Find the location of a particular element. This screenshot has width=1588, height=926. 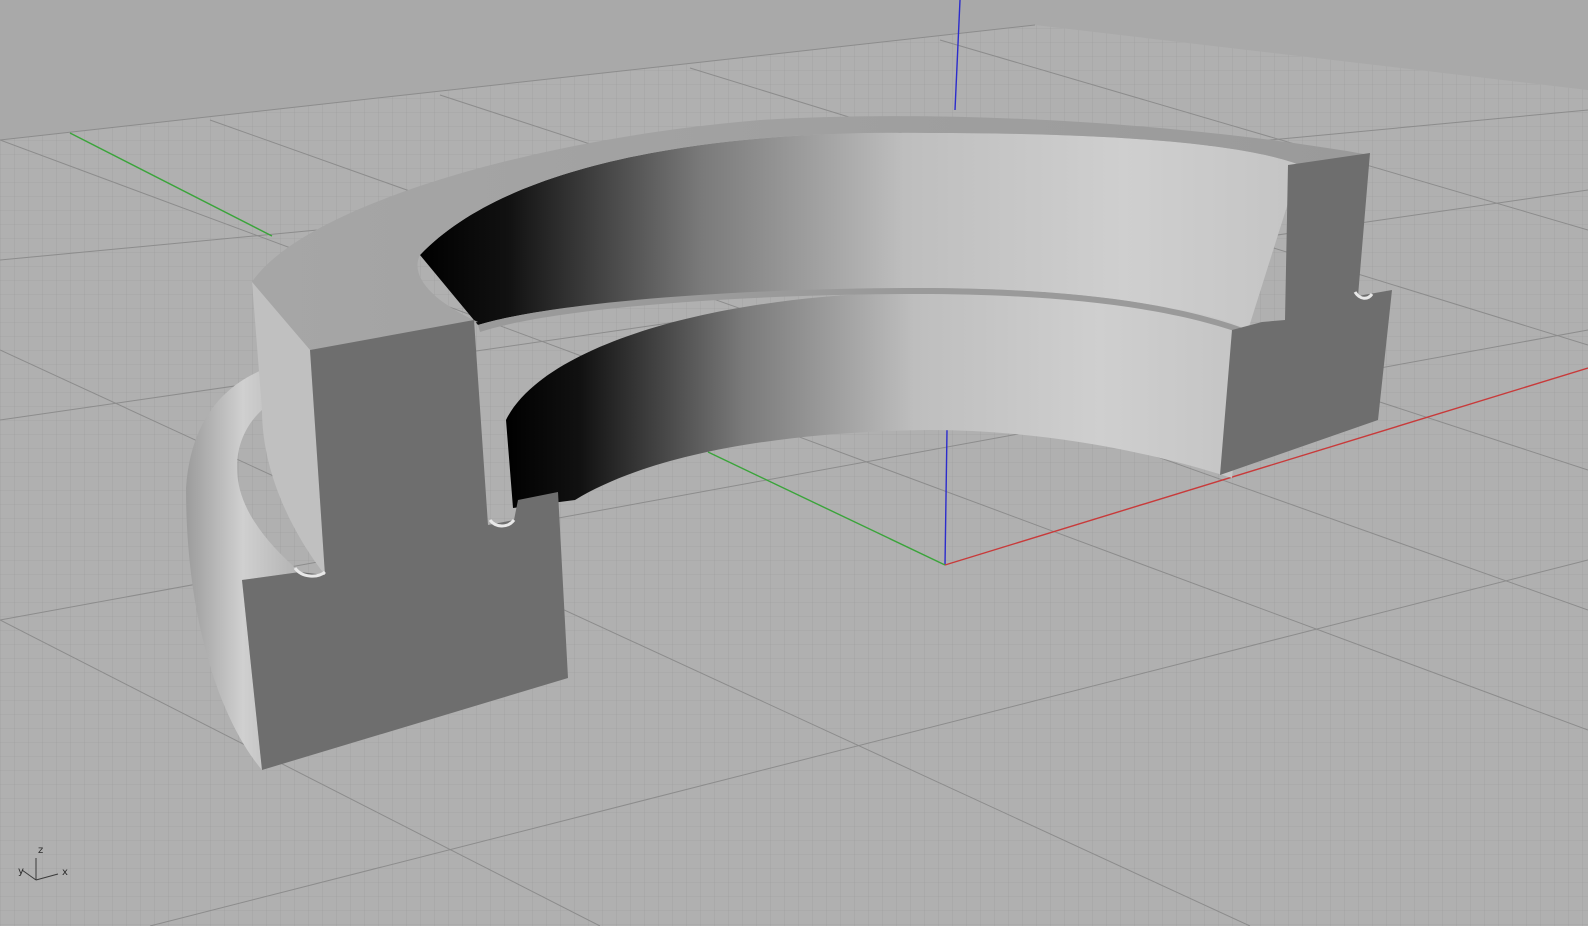

axis-widget-z-label: z is located at coordinates (41, 850).